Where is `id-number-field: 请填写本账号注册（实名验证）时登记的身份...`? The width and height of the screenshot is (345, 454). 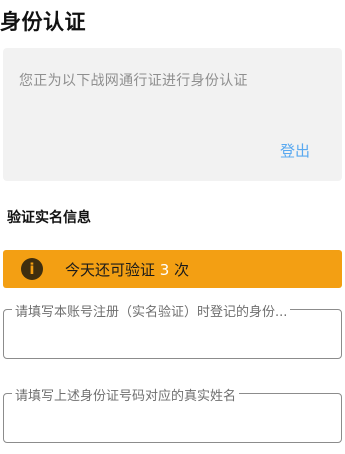
id-number-field: 请填写本账号注册（实名验证）时登记的身份... is located at coordinates (172, 330).